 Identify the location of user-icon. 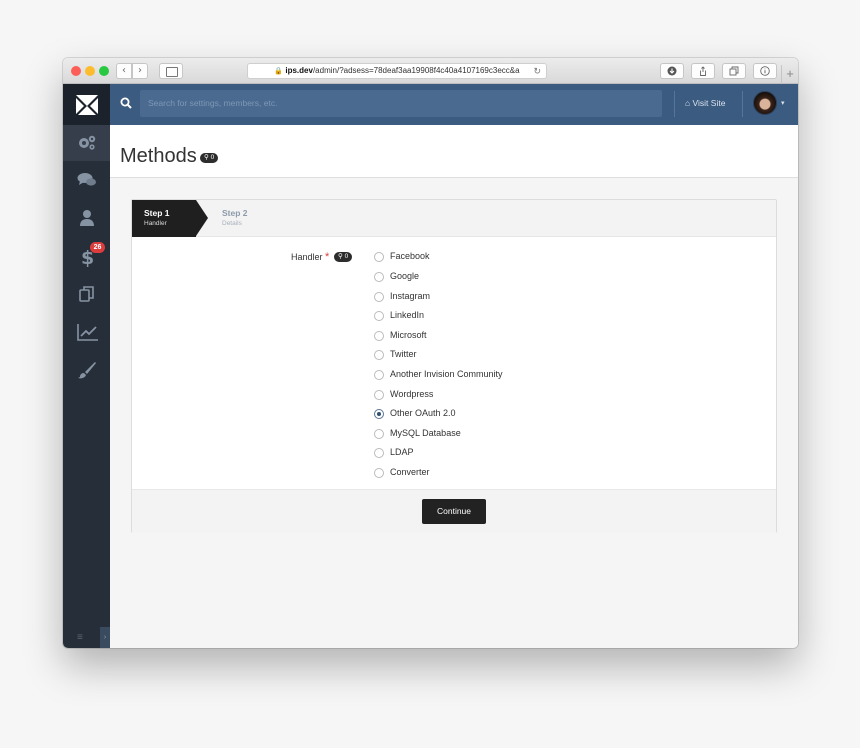
(87, 218).